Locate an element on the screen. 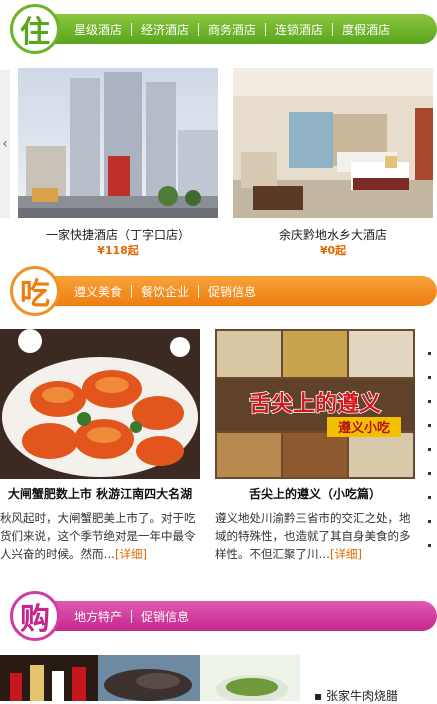  zunyi-snack-collage-image: 舌尖上的遵义 遵义小吃 is located at coordinates (315, 404).